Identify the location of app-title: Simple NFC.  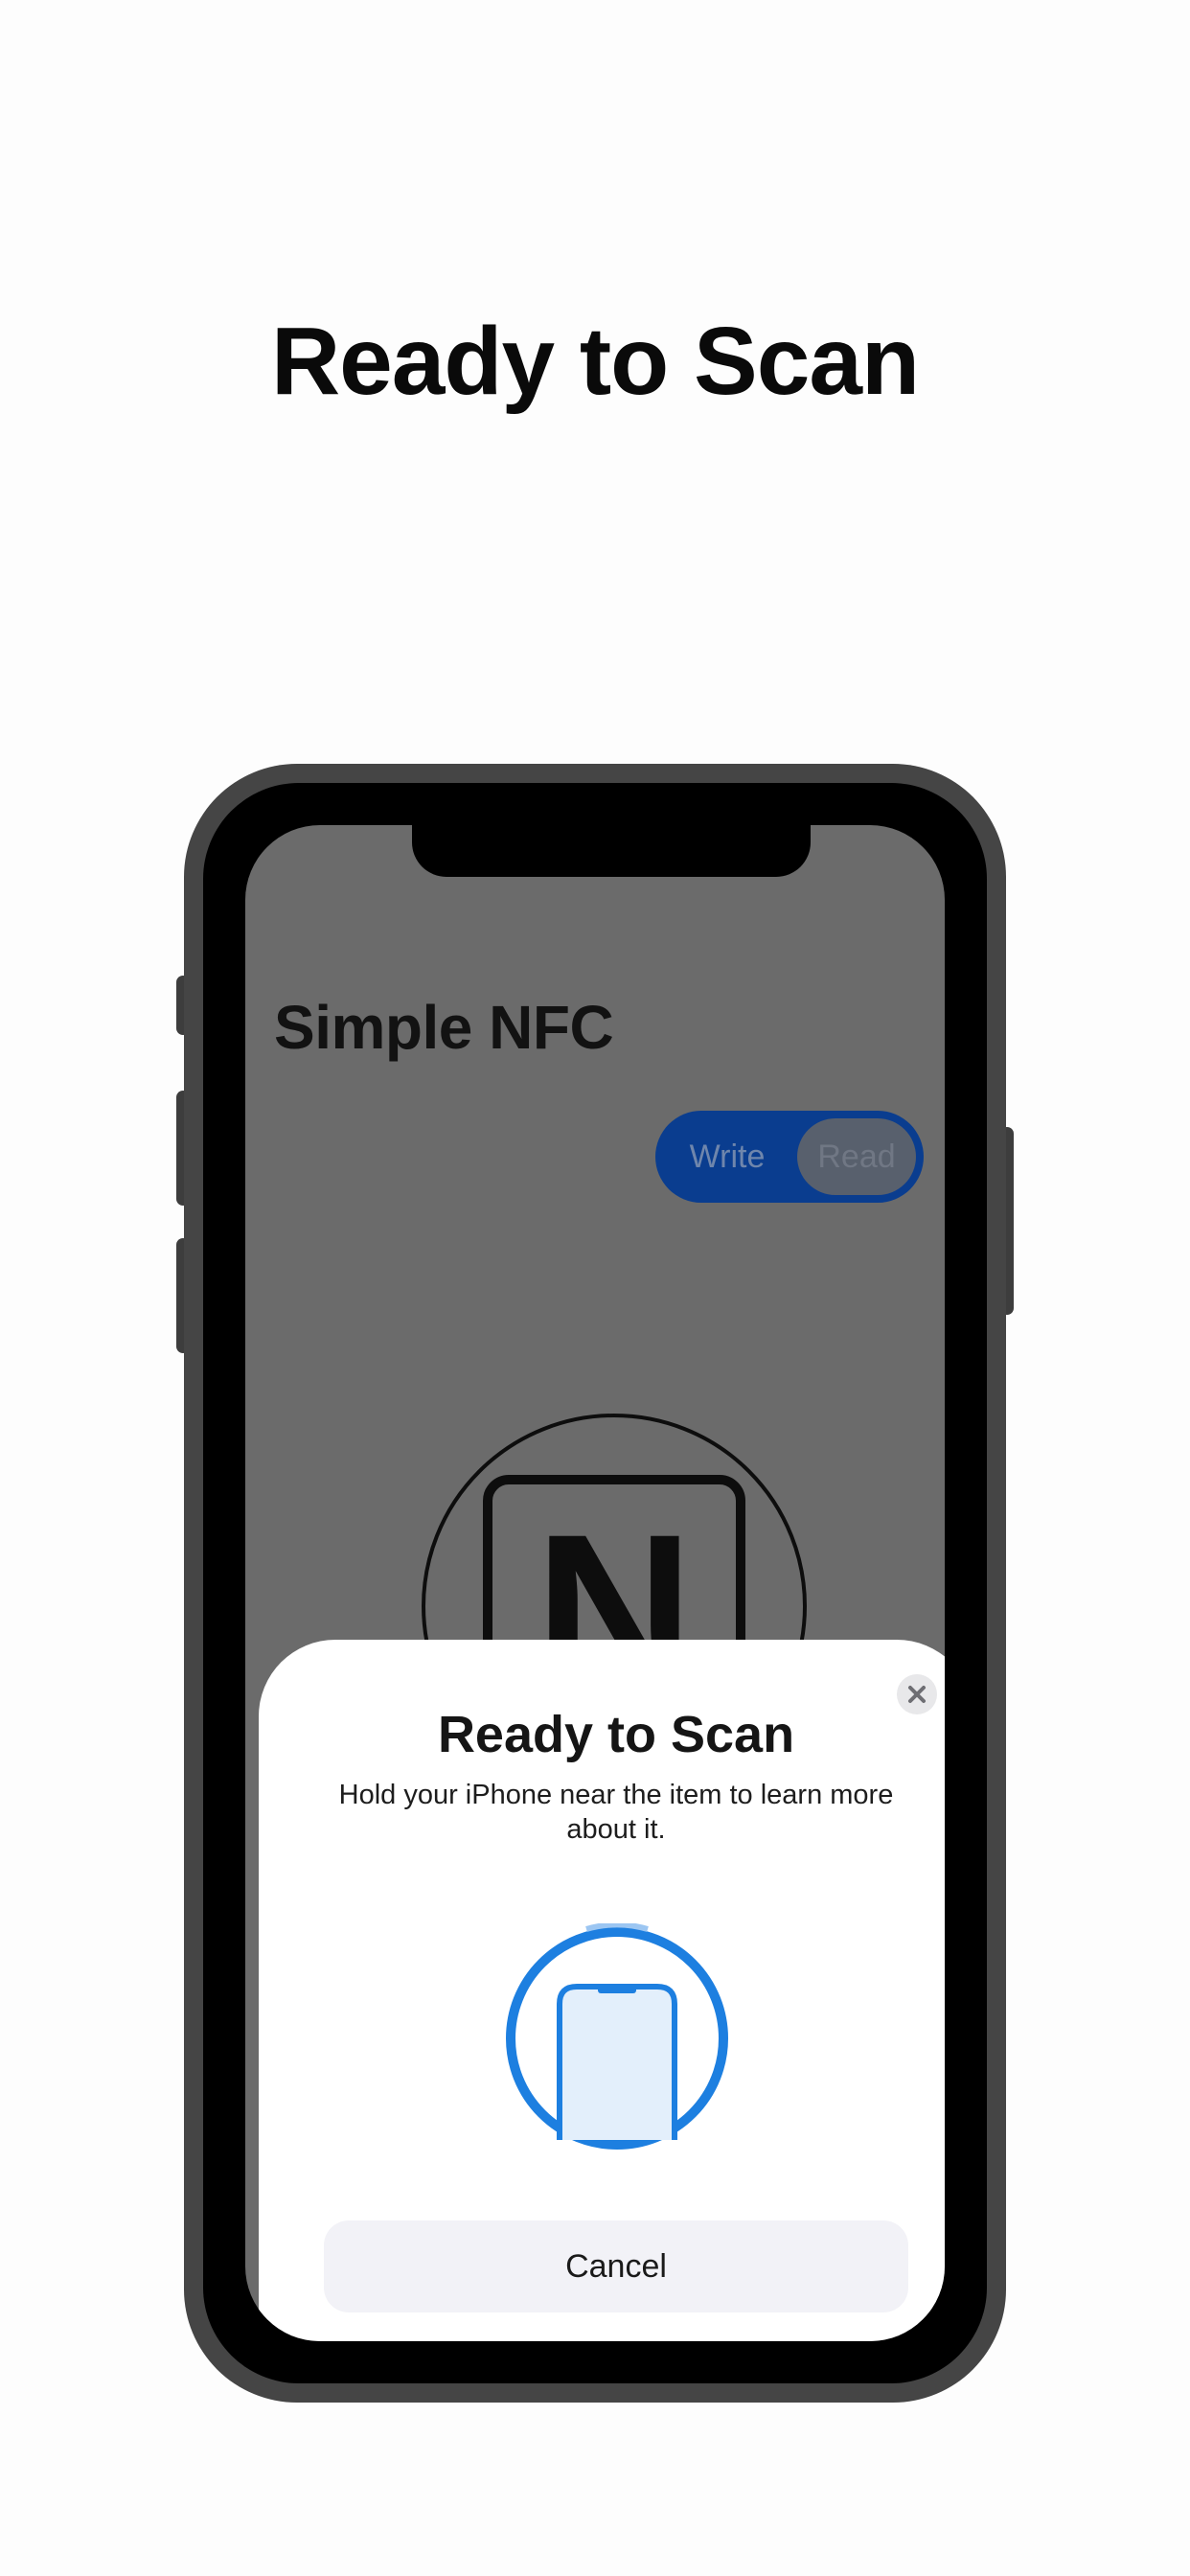
(444, 1027).